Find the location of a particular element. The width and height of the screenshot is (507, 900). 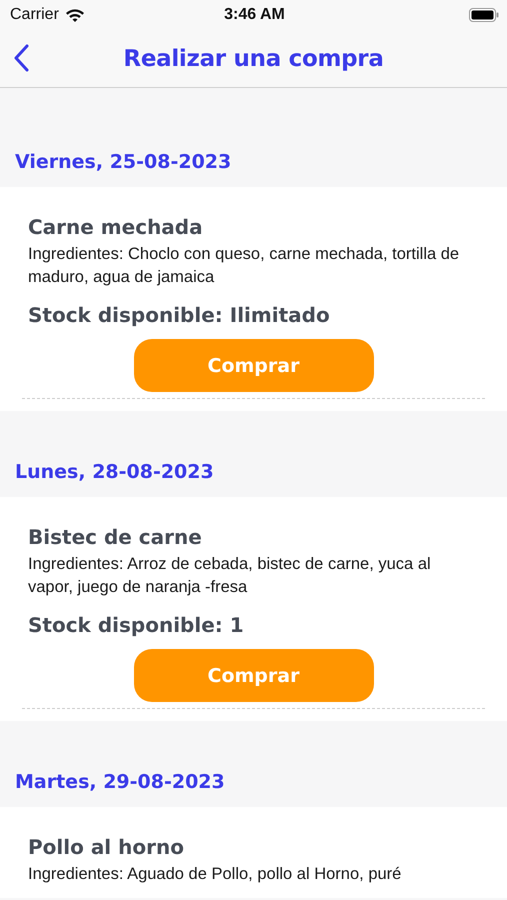

meal-ingredients: Ingredientes: Arroz de cebada, bistec de carne, yuca al vapor, juego de naranja -fresa is located at coordinates (230, 576).